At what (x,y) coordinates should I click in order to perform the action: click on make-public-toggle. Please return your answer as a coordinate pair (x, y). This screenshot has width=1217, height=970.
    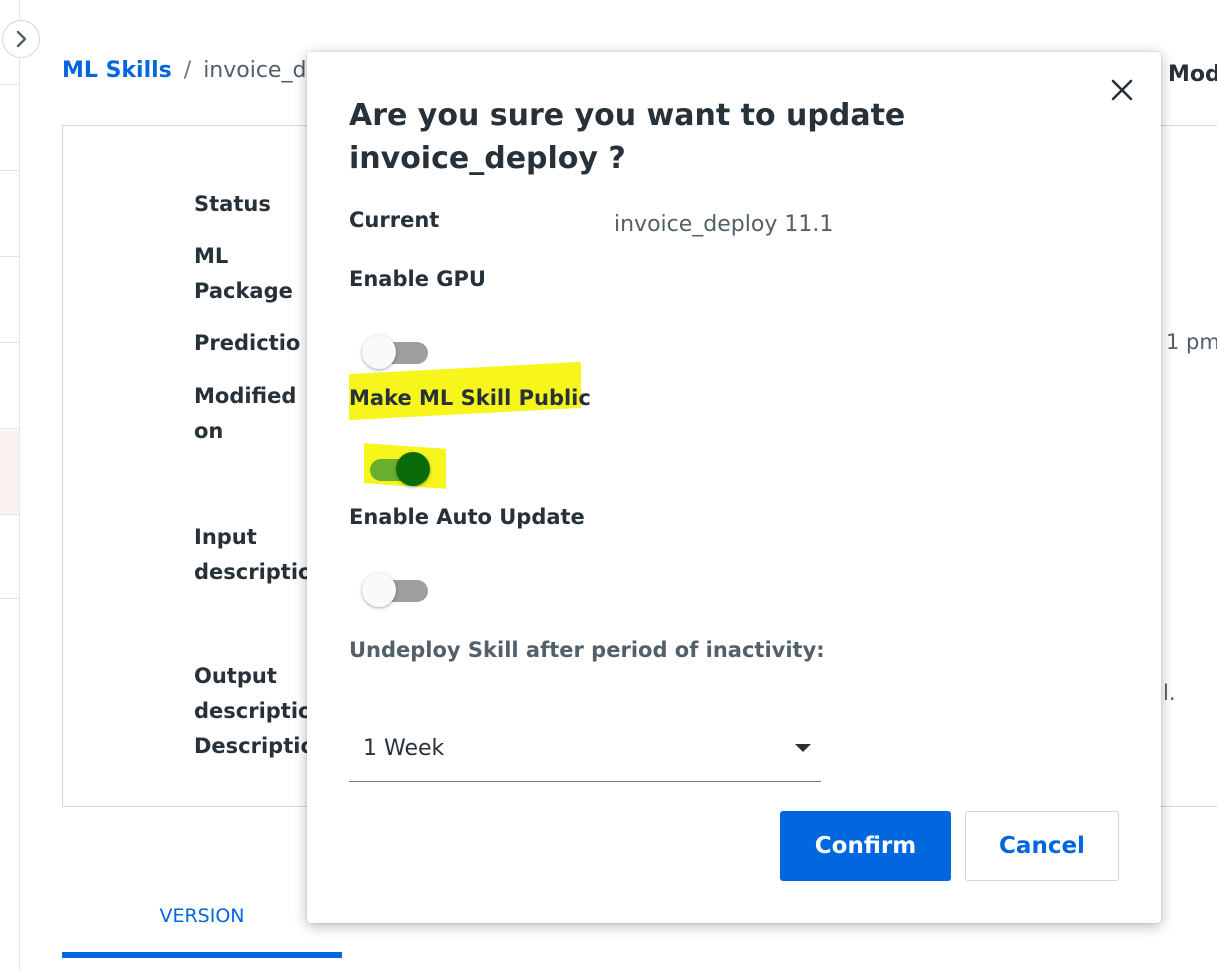
    Looking at the image, I should click on (397, 468).